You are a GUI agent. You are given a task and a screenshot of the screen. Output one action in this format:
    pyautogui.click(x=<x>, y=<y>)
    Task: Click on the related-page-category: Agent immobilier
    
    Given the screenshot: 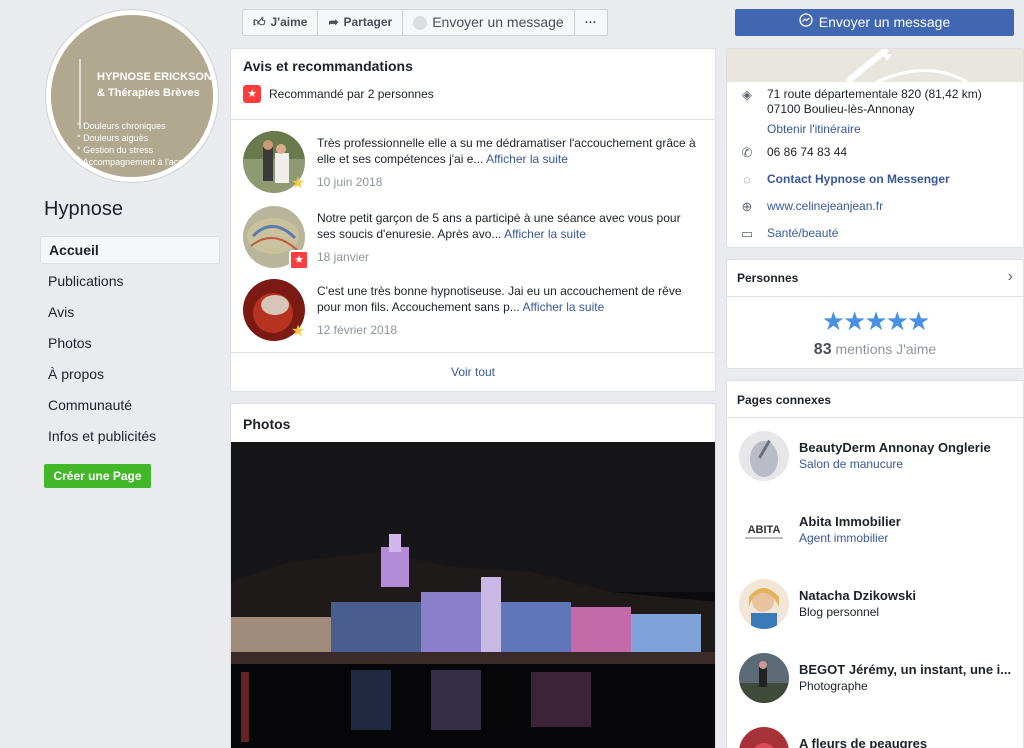 What is the action you would take?
    pyautogui.click(x=843, y=538)
    